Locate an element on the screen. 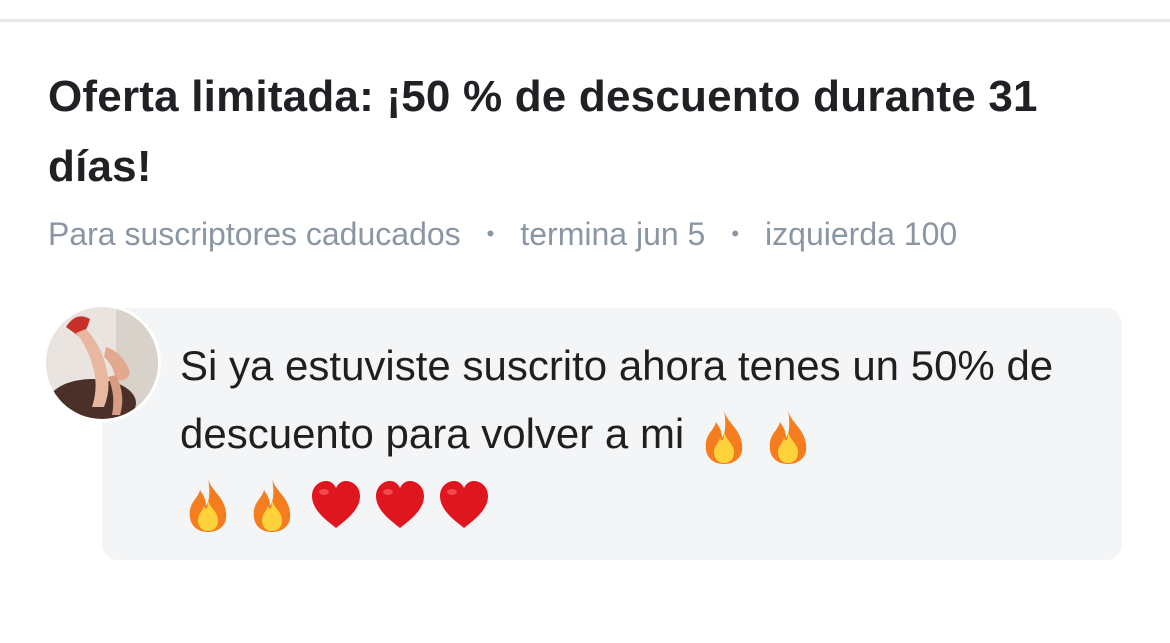  top-divider is located at coordinates (585, 20).